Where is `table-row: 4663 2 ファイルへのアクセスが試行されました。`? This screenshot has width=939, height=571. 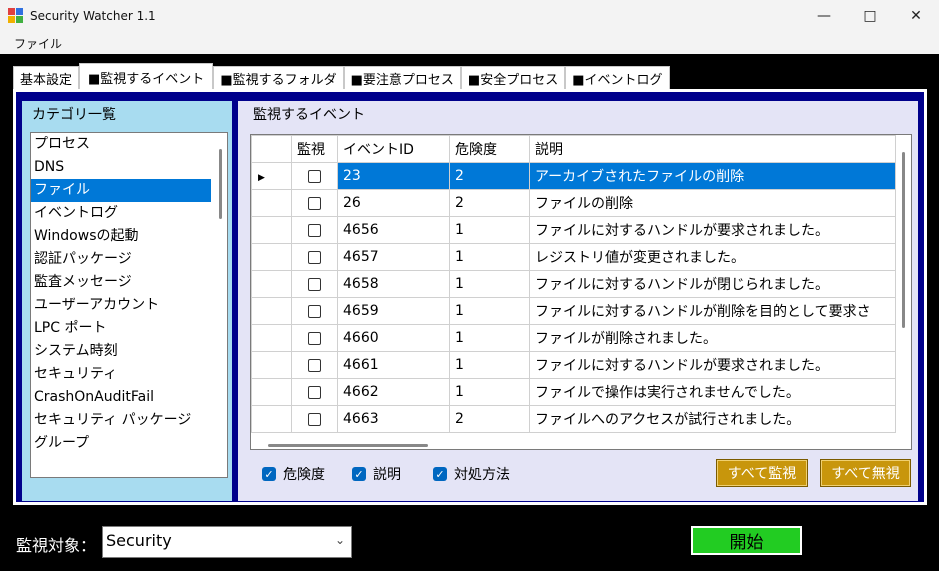 table-row: 4663 2 ファイルへのアクセスが試行されました。 is located at coordinates (573, 419).